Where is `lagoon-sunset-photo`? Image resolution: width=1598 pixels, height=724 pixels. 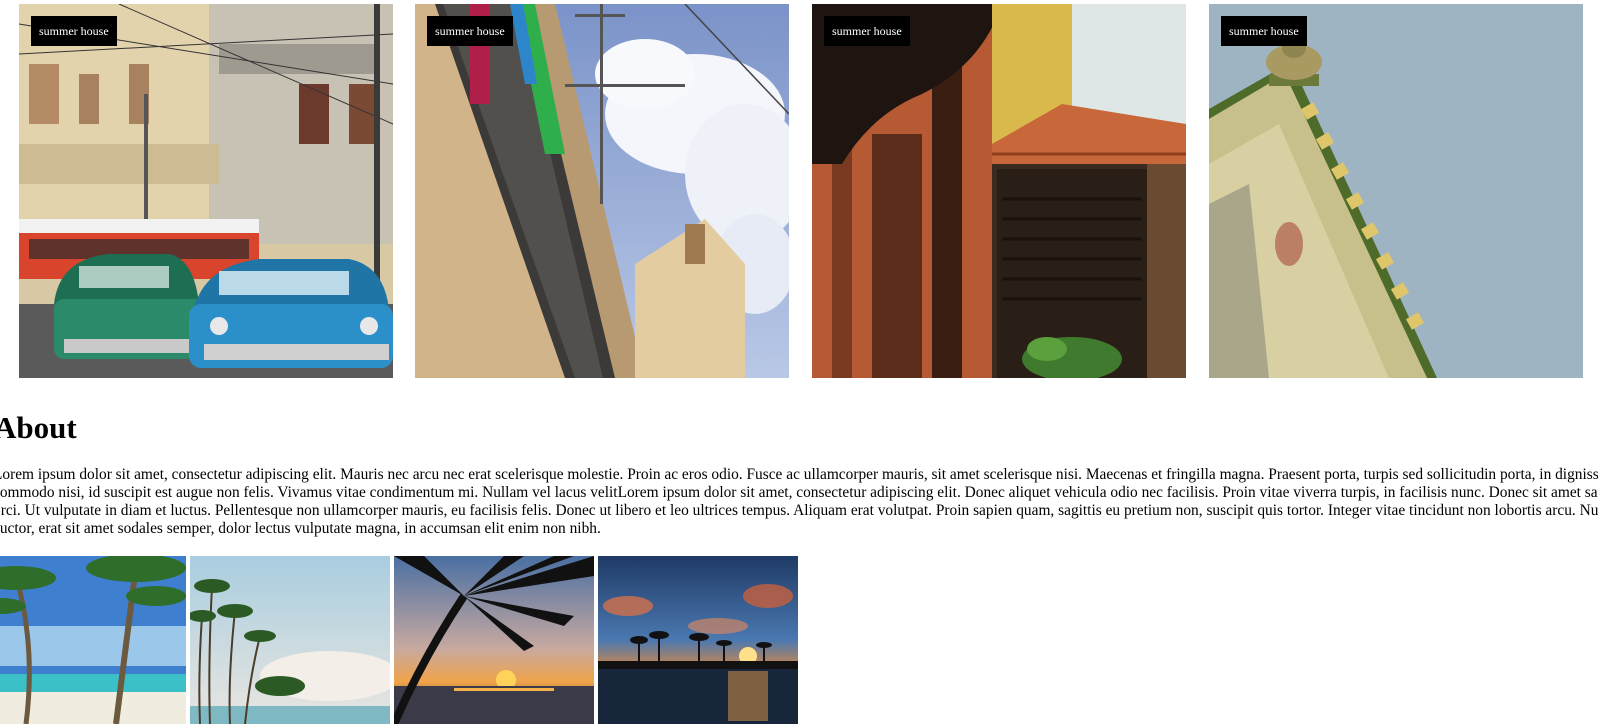
lagoon-sunset-photo is located at coordinates (698, 640).